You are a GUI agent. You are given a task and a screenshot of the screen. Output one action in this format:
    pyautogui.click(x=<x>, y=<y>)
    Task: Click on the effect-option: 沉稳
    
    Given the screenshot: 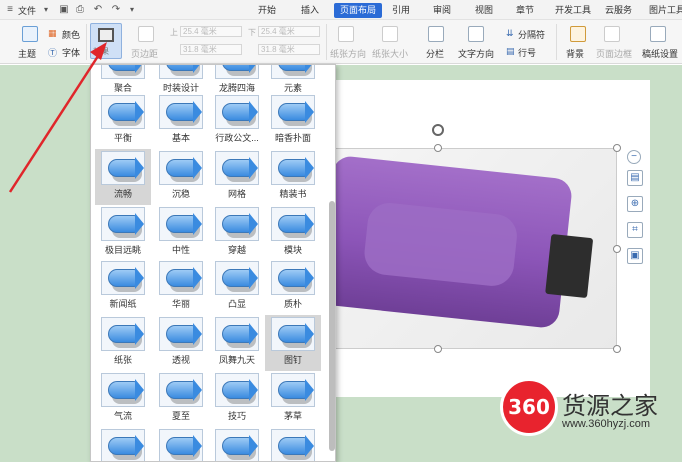 What is the action you would take?
    pyautogui.click(x=181, y=177)
    